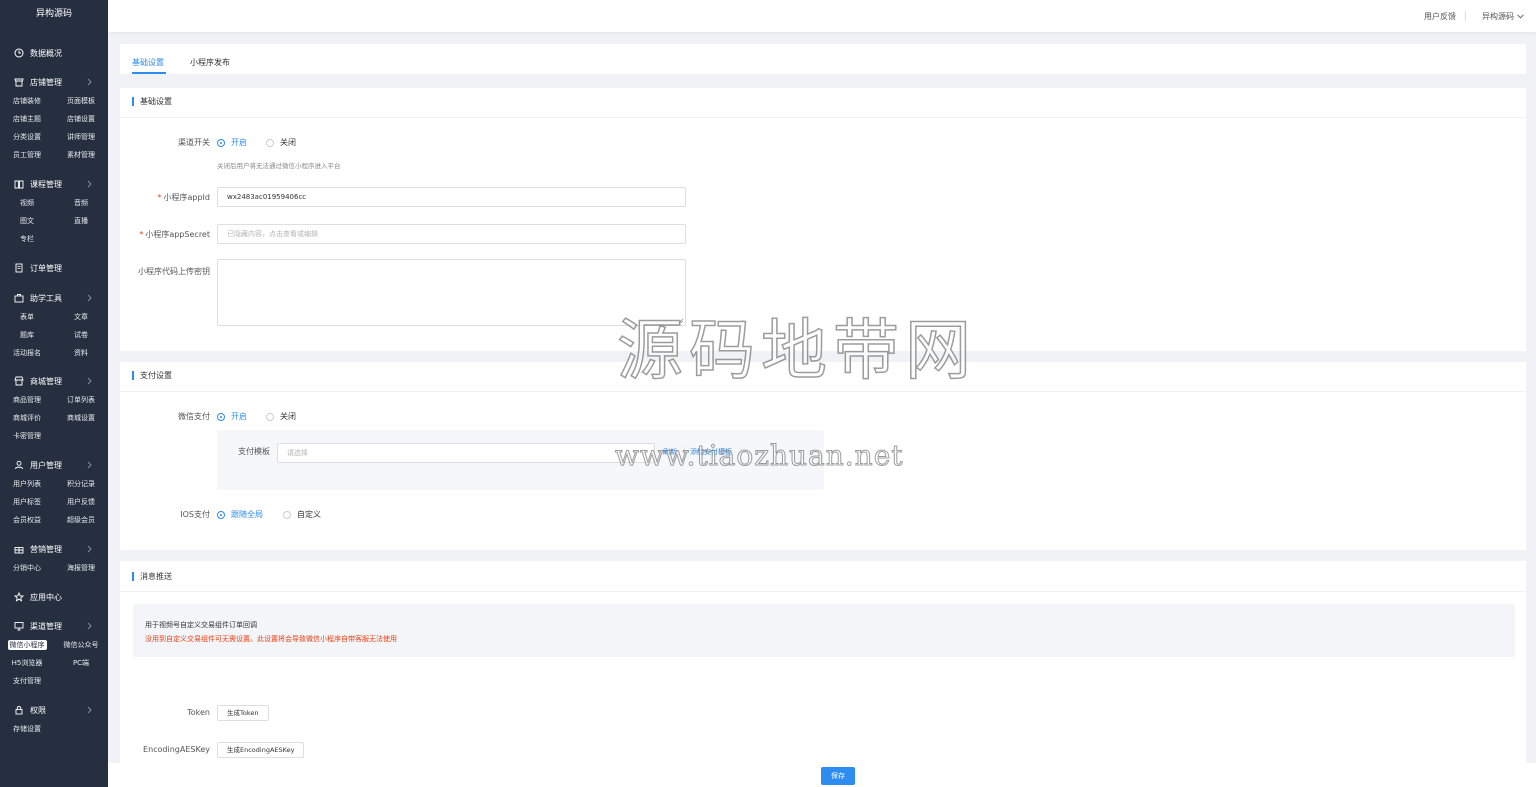 The width and height of the screenshot is (1536, 787). What do you see at coordinates (451, 234) in the screenshot?
I see `appsecret-input: 已隐藏内容，点击查看或编辑` at bounding box center [451, 234].